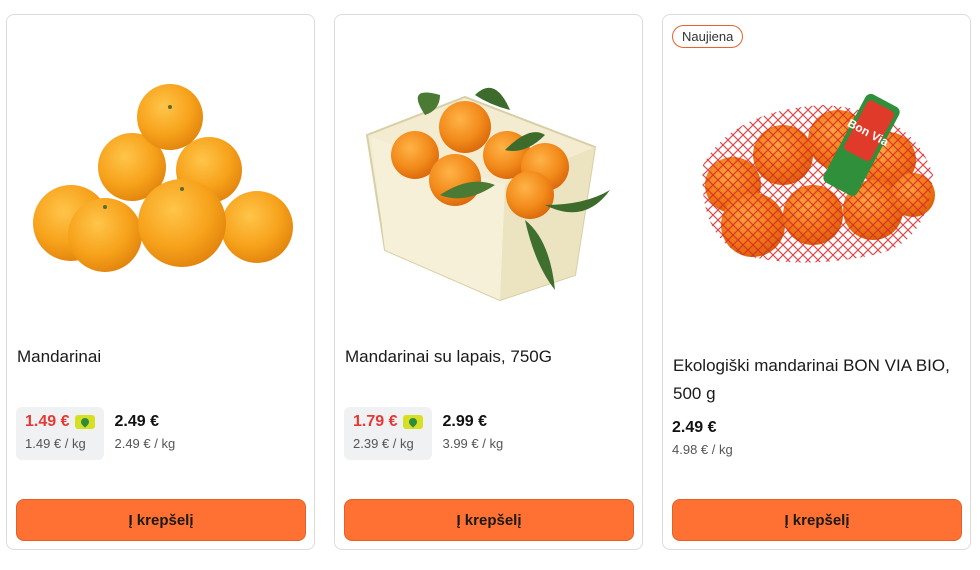  I want to click on regular-unit-price: 4.98 € / kg, so click(702, 449).